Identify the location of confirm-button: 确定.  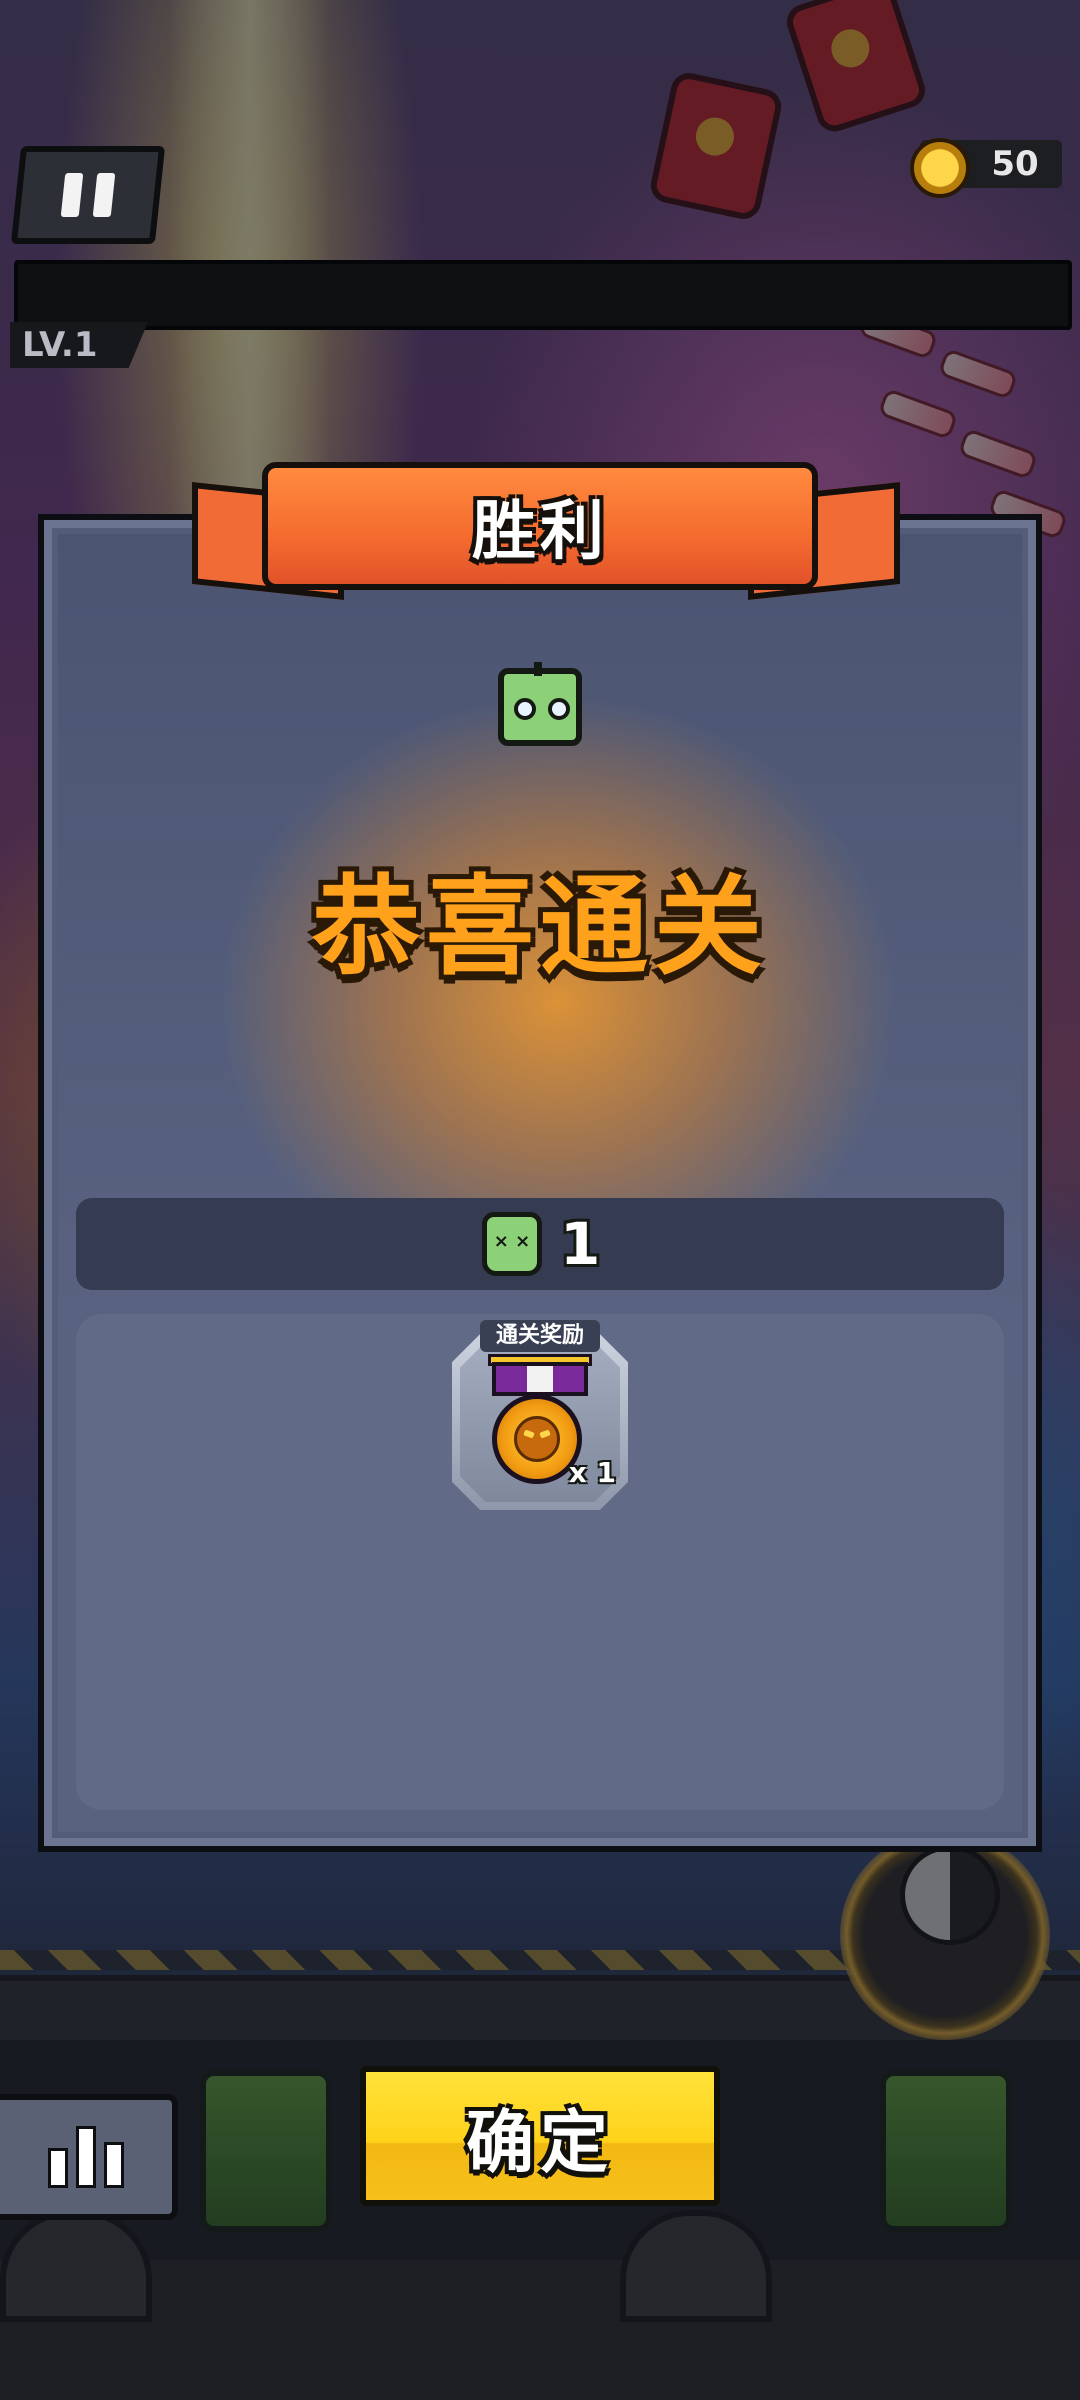
(540, 2136).